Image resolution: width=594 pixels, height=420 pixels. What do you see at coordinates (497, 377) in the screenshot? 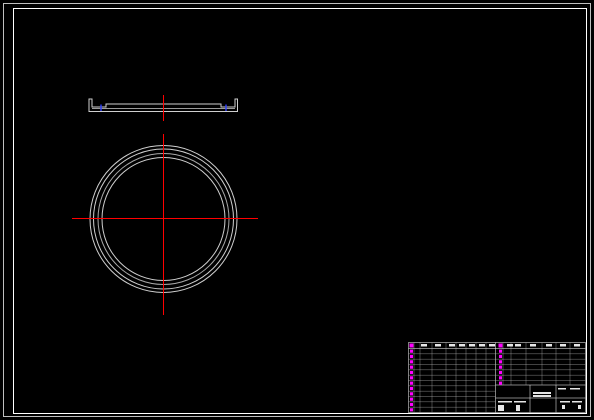
I see `title-block-grid` at bounding box center [497, 377].